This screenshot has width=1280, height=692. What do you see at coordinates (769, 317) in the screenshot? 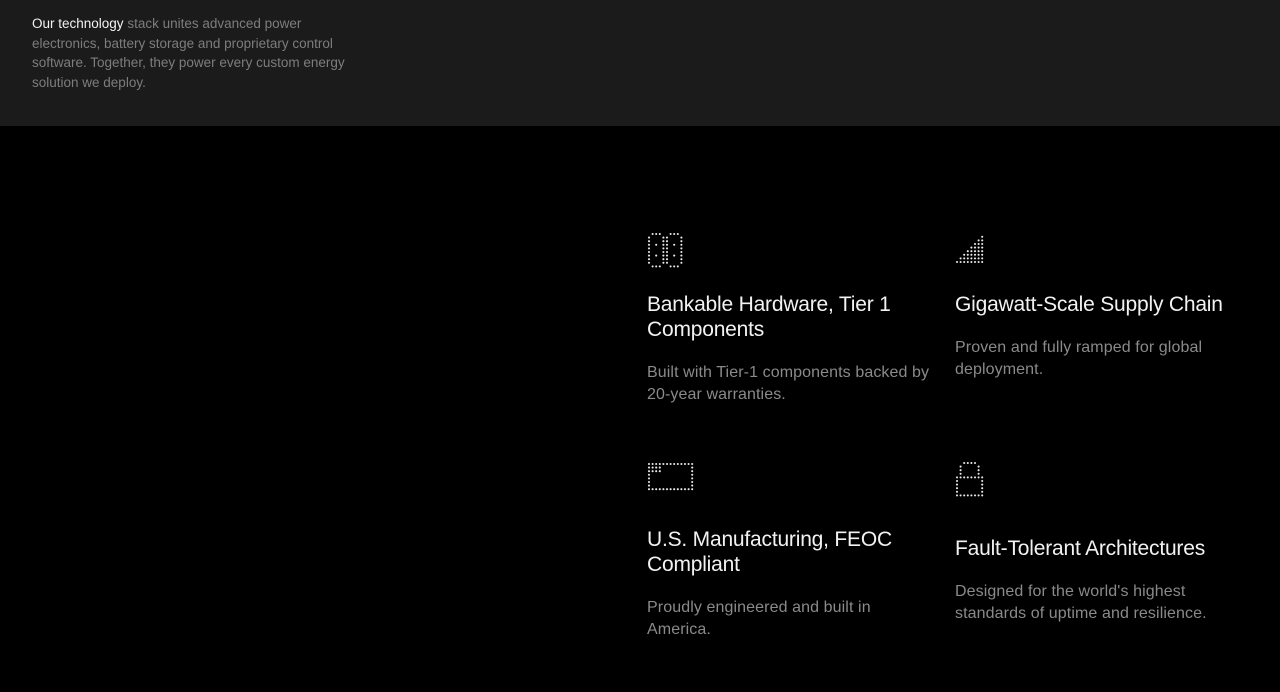
I see `feature-title: Bankable Hardware, Tier 1 Components` at bounding box center [769, 317].